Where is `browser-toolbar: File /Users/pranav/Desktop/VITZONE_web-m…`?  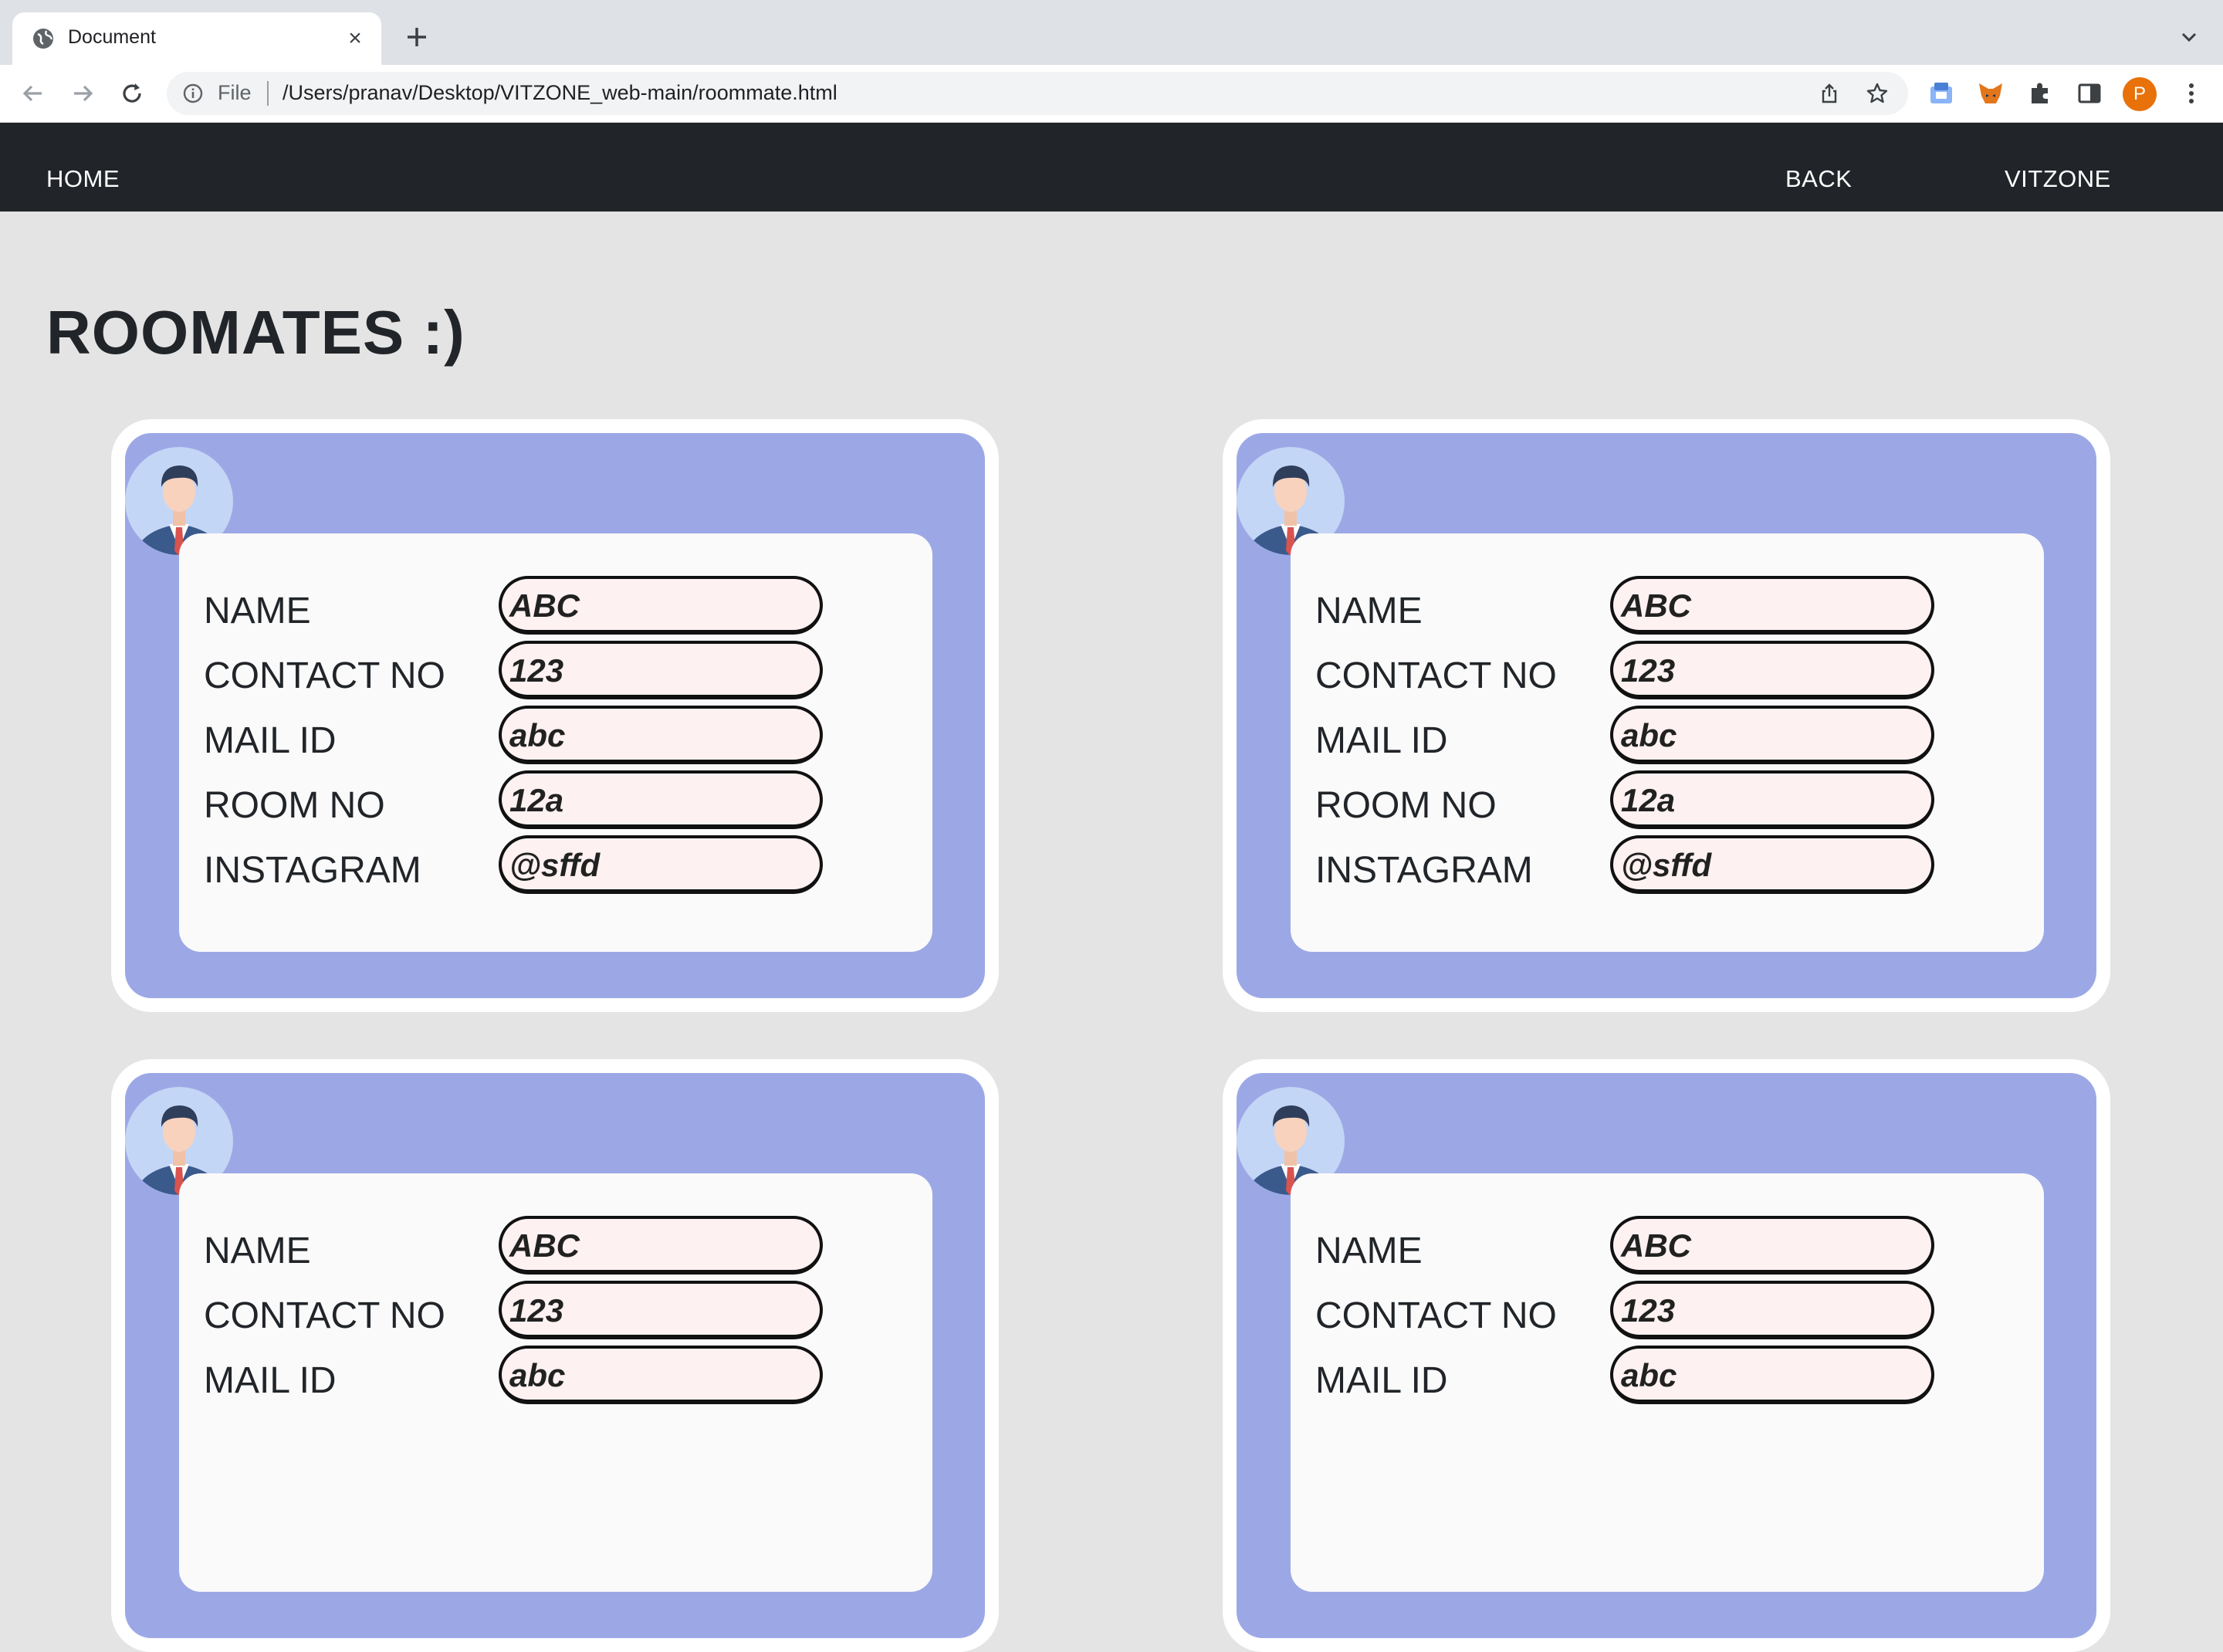
browser-toolbar: File /Users/pranav/Desktop/VITZONE_web-m… is located at coordinates (1111, 94).